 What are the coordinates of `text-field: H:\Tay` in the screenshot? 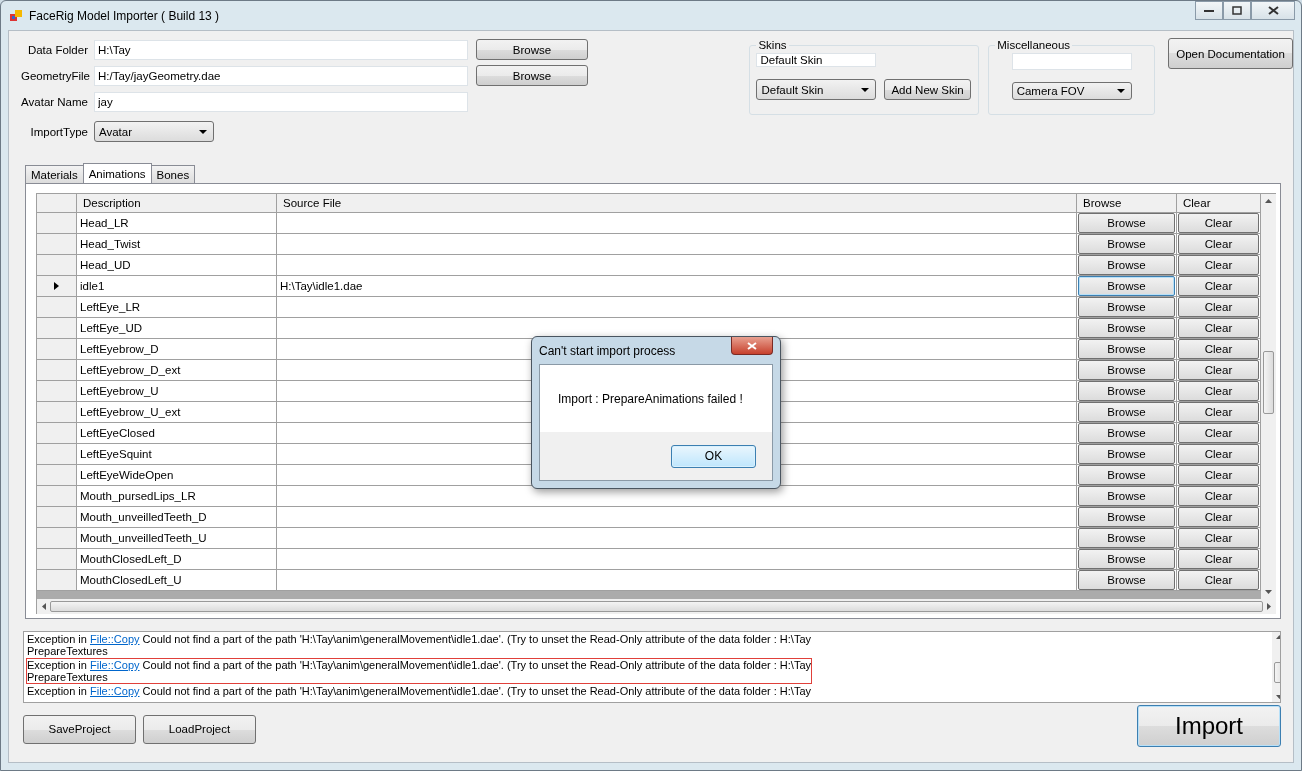 It's located at (281, 49).